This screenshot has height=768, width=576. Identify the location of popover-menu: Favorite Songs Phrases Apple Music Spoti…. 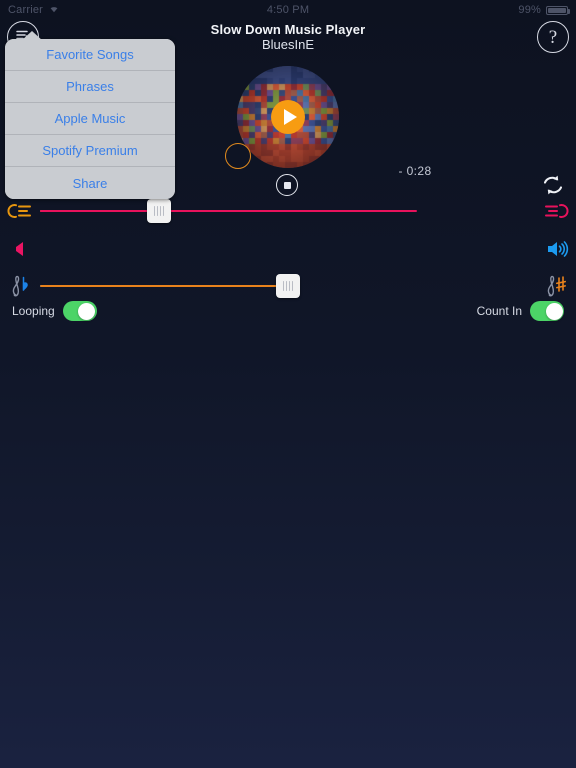
(90, 119).